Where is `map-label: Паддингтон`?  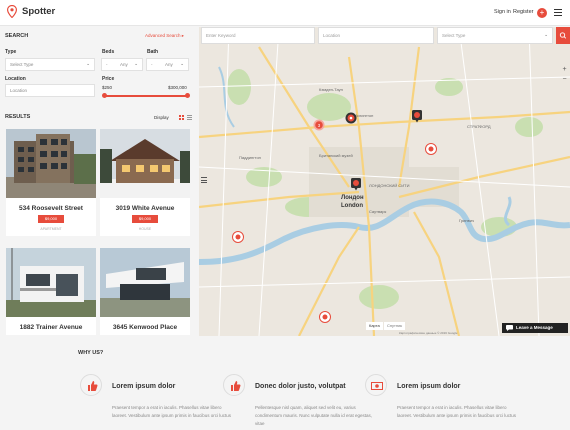
map-label: Паддингтон is located at coordinates (250, 157).